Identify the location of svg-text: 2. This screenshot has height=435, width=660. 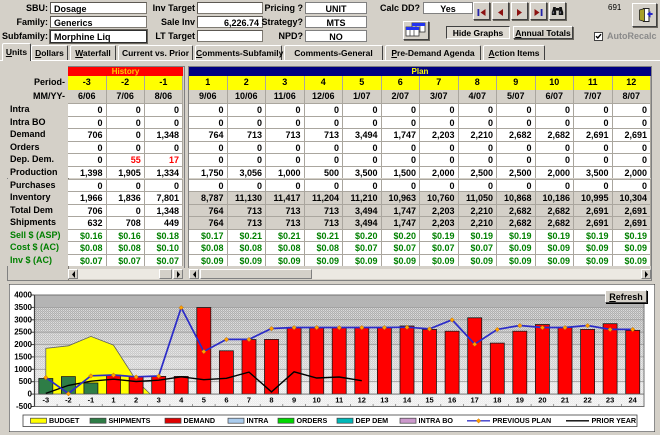
(136, 400).